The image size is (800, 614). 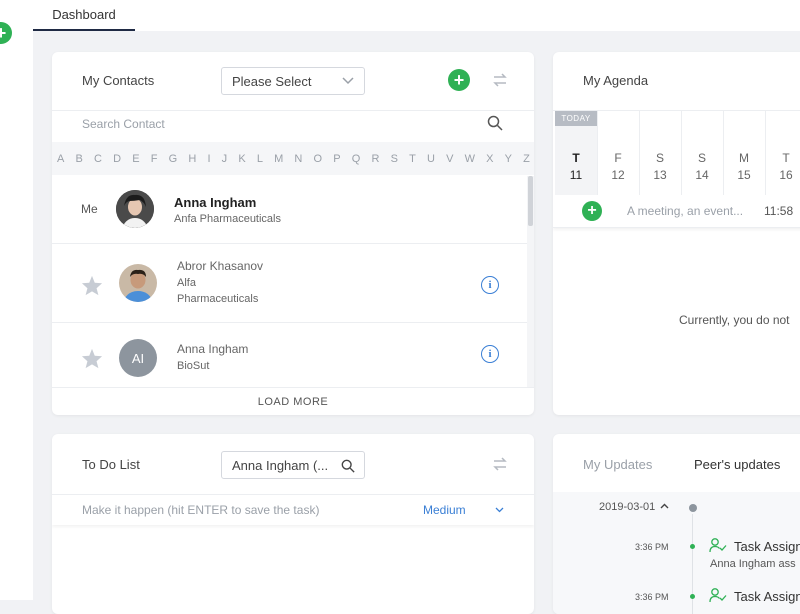 I want to click on scrollbar, so click(x=530, y=281).